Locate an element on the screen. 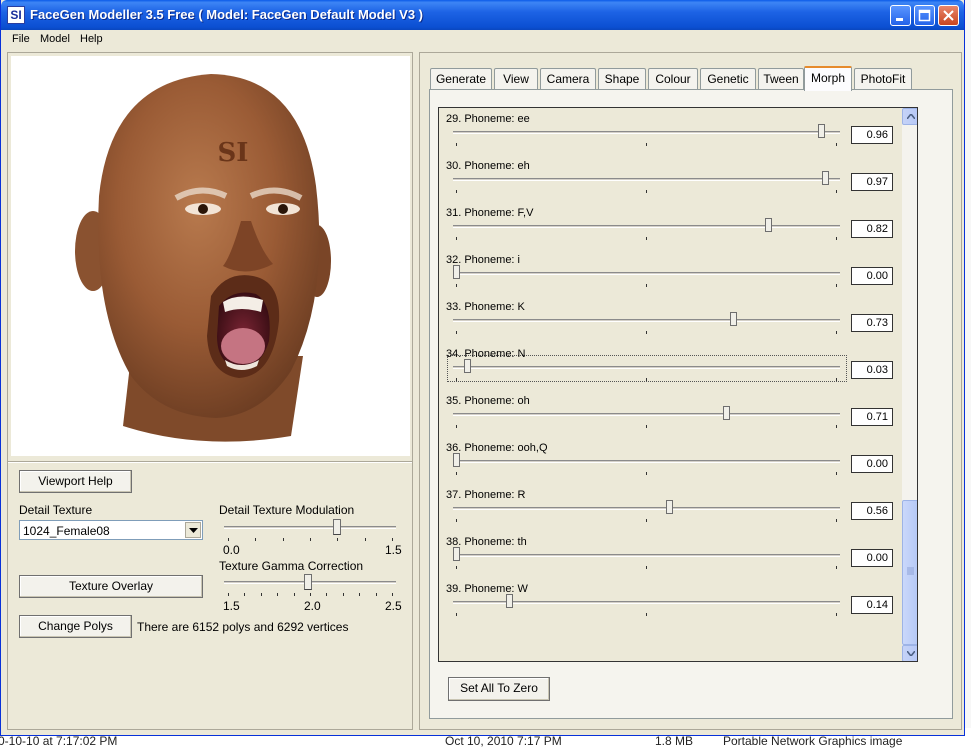  menu-help: Help is located at coordinates (91, 39).